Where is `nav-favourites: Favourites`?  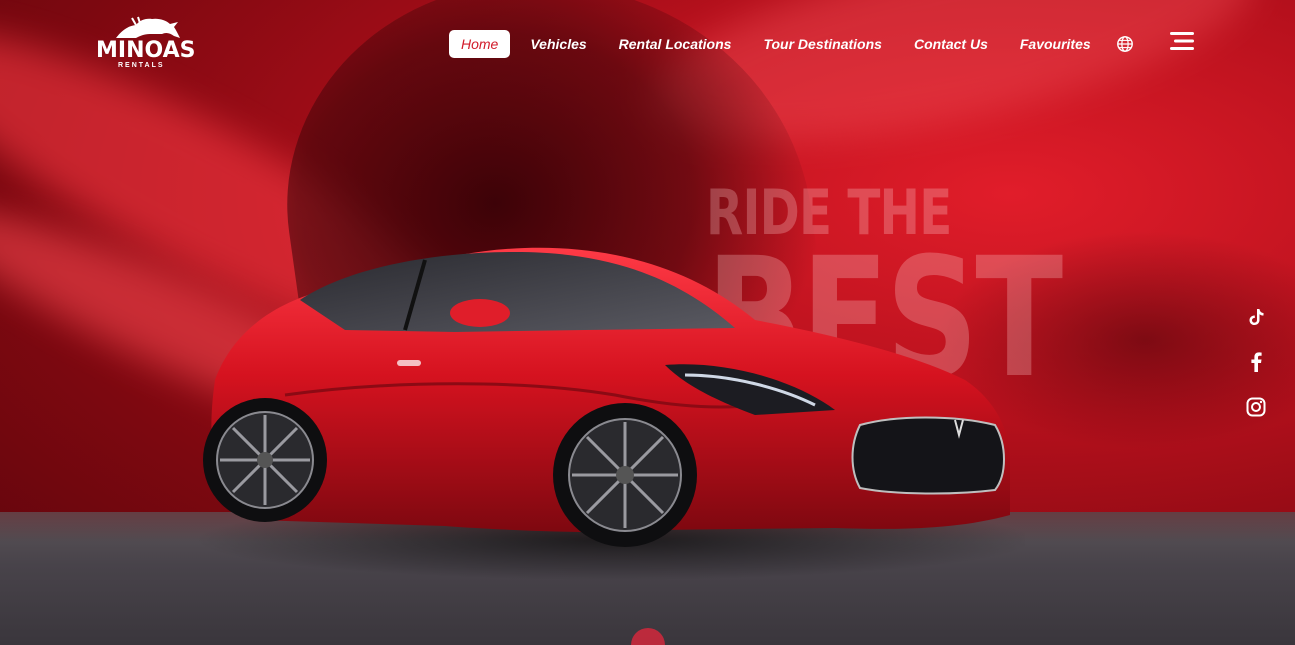 nav-favourites: Favourites is located at coordinates (1055, 44).